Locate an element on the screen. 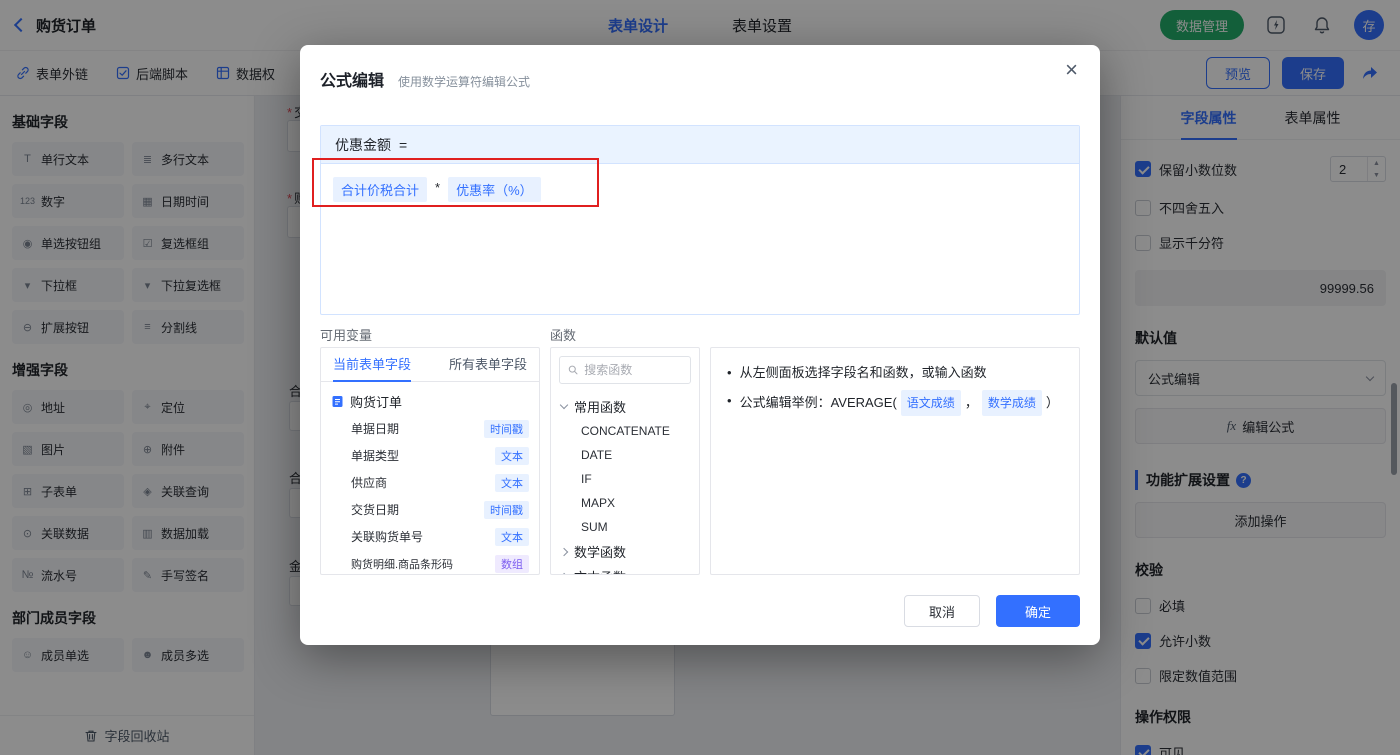 This screenshot has width=1400, height=755. hint-example-suffix: ） is located at coordinates (1052, 402).